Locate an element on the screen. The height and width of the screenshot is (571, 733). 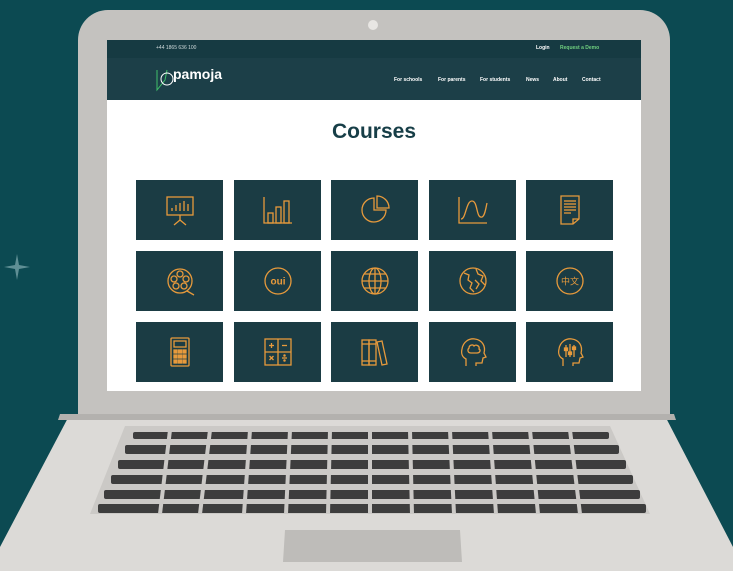
film-reel-icon is located at coordinates (180, 282).